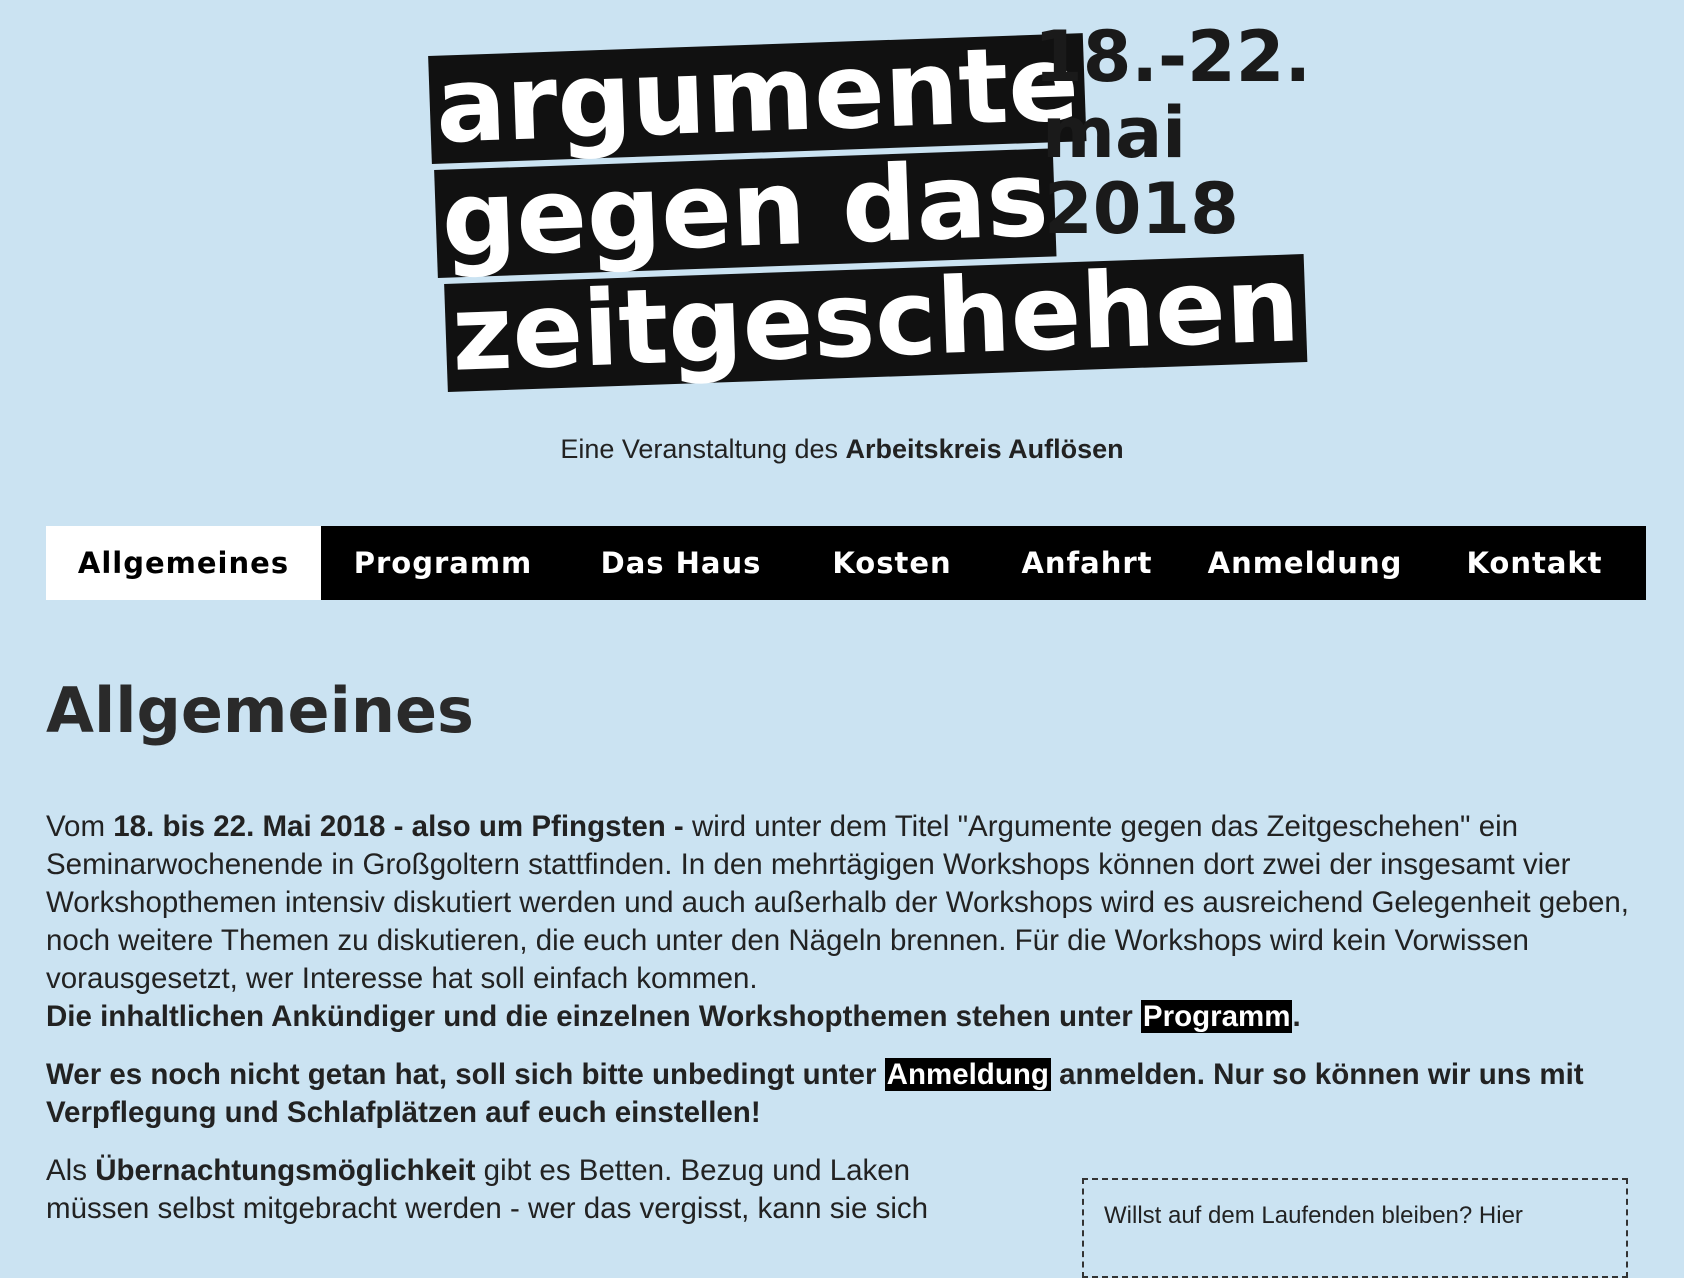 The height and width of the screenshot is (1278, 1684). I want to click on nav-item-kontakt: Kontakt, so click(1534, 563).